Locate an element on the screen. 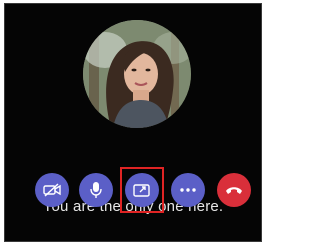 Image resolution: width=320 pixels, height=245 pixels. more-options-button is located at coordinates (188, 190).